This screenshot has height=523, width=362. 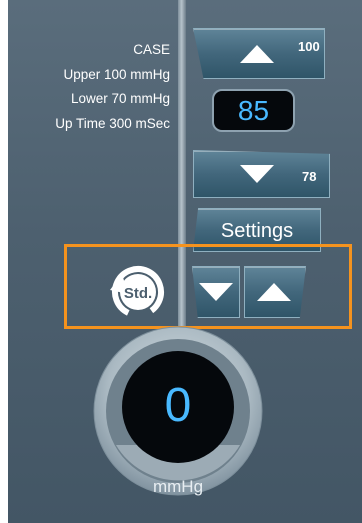 I want to click on gauge-readout: 0, so click(x=178, y=405).